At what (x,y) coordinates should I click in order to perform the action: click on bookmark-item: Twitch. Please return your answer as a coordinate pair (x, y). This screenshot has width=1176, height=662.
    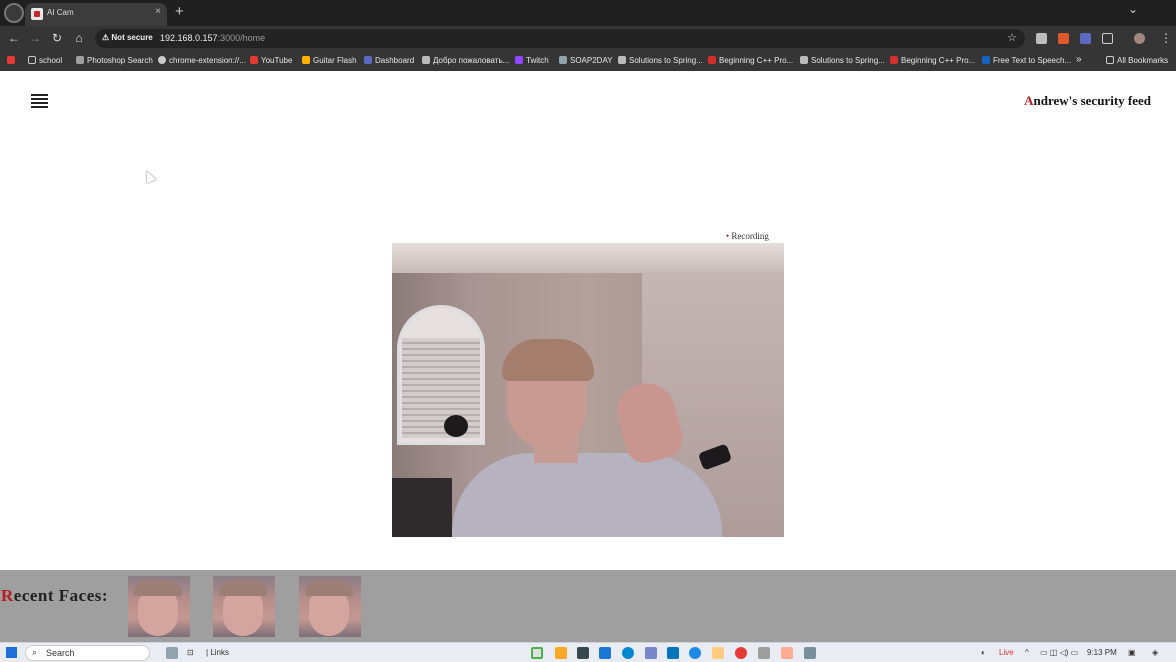
    Looking at the image, I should click on (532, 60).